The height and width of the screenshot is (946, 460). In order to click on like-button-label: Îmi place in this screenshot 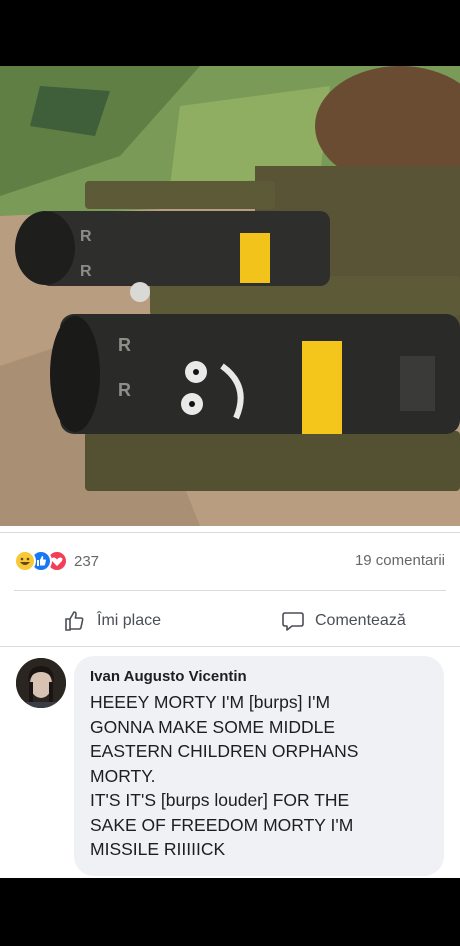, I will do `click(129, 620)`.